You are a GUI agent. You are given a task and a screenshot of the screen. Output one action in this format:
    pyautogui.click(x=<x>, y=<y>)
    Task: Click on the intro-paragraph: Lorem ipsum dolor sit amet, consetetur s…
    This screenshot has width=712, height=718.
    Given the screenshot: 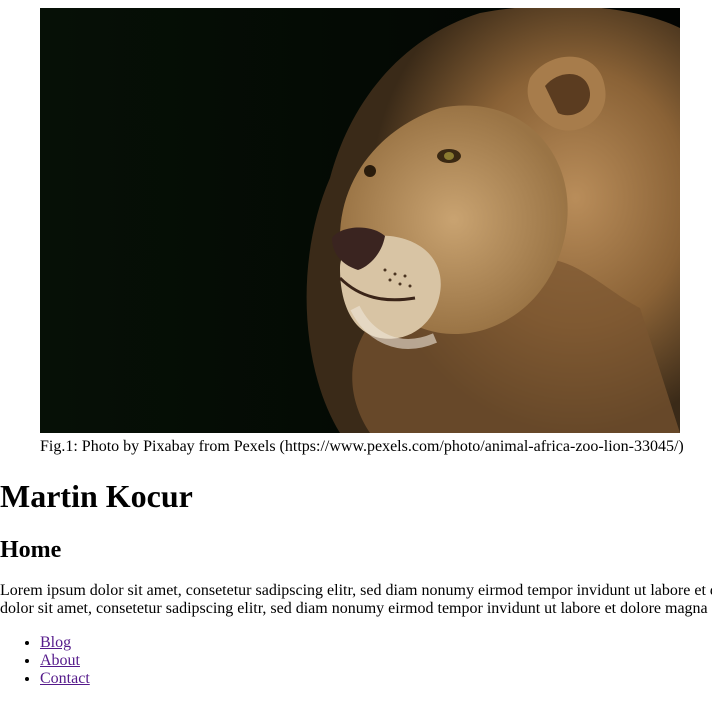 What is the action you would take?
    pyautogui.click(x=356, y=600)
    